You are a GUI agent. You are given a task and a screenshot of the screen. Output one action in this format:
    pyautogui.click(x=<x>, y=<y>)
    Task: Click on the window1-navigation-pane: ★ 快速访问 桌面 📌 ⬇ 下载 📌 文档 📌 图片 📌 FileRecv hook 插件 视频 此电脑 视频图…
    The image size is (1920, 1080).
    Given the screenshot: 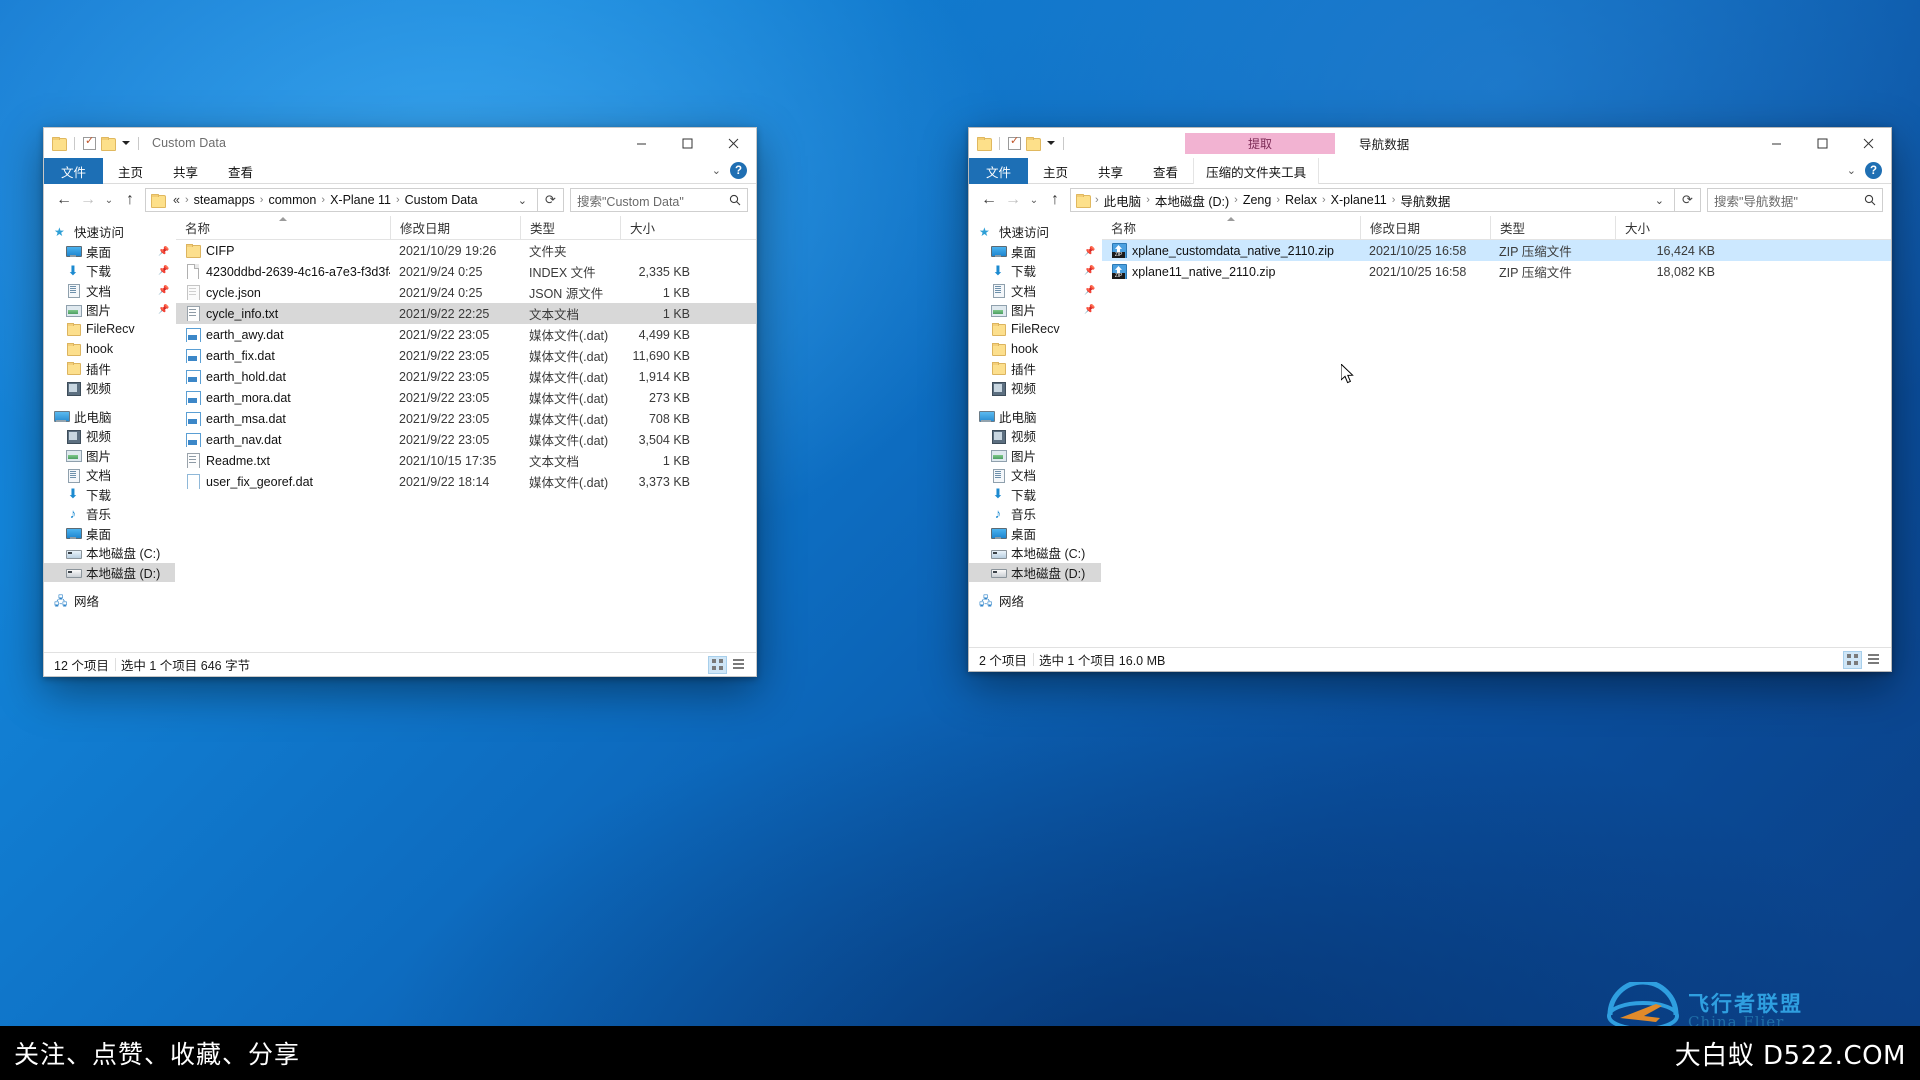 What is the action you would take?
    pyautogui.click(x=110, y=434)
    